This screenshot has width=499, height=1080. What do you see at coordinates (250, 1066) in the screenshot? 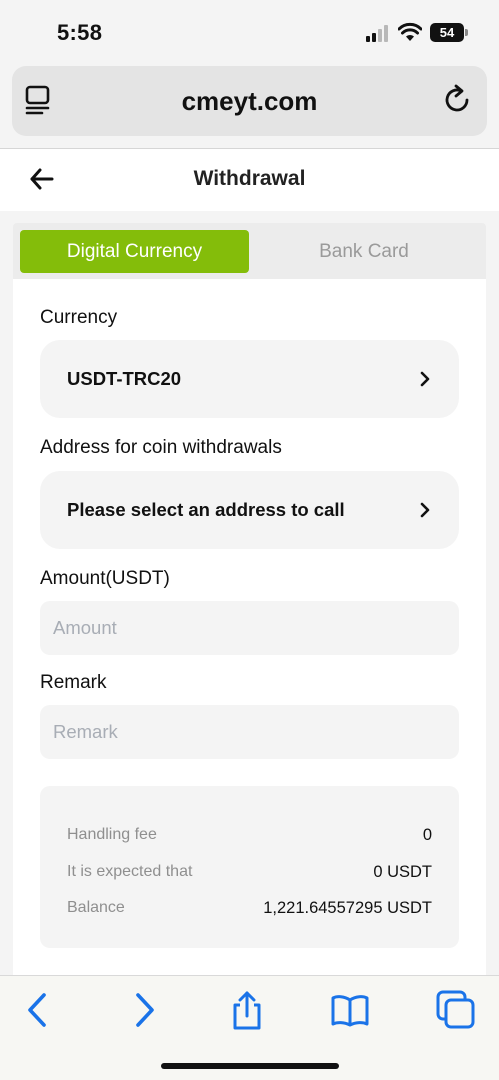
I see `home-indicator` at bounding box center [250, 1066].